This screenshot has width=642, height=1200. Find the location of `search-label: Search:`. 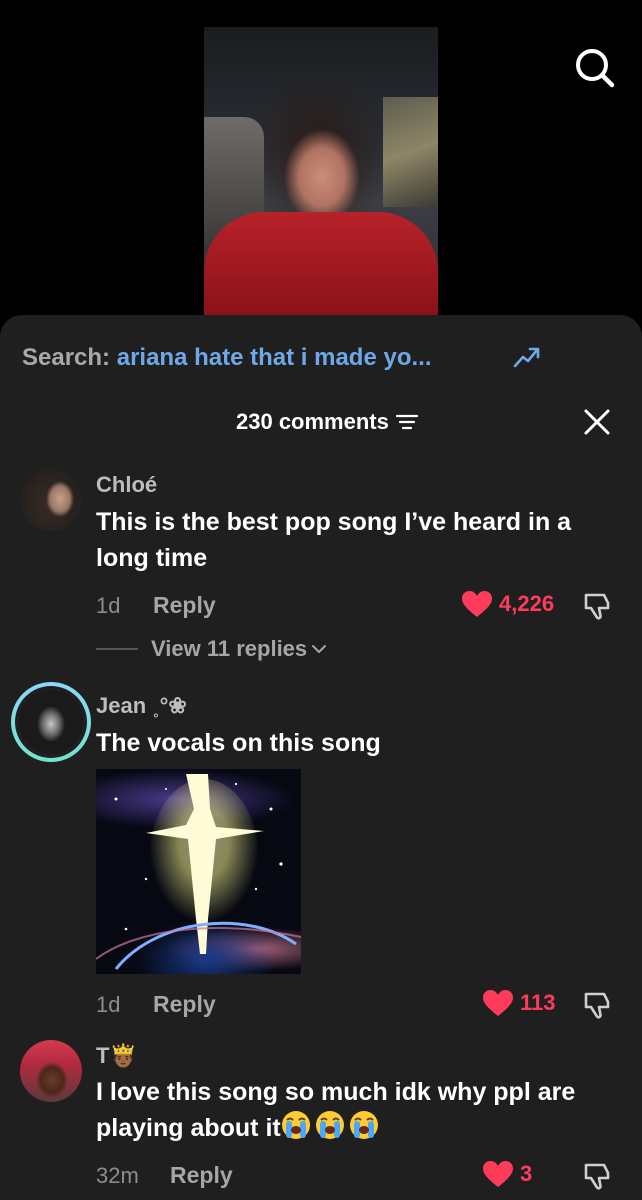

search-label: Search: is located at coordinates (66, 357).